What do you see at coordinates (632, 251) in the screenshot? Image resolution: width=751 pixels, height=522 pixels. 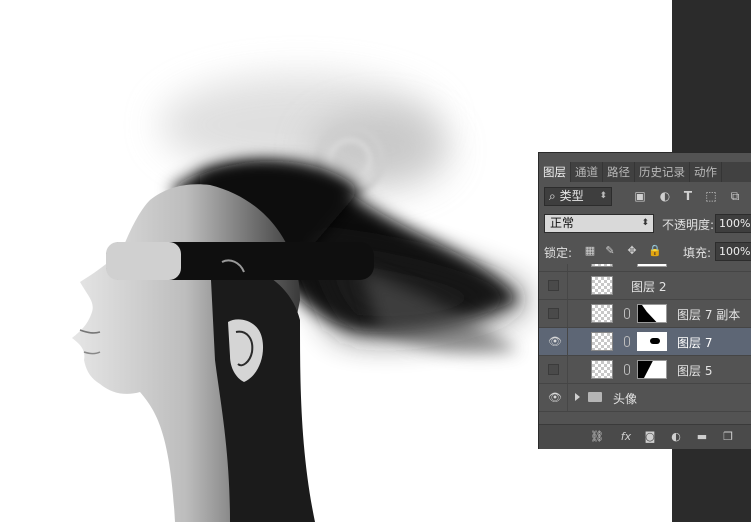 I see `lock-position-move-icon: ✥` at bounding box center [632, 251].